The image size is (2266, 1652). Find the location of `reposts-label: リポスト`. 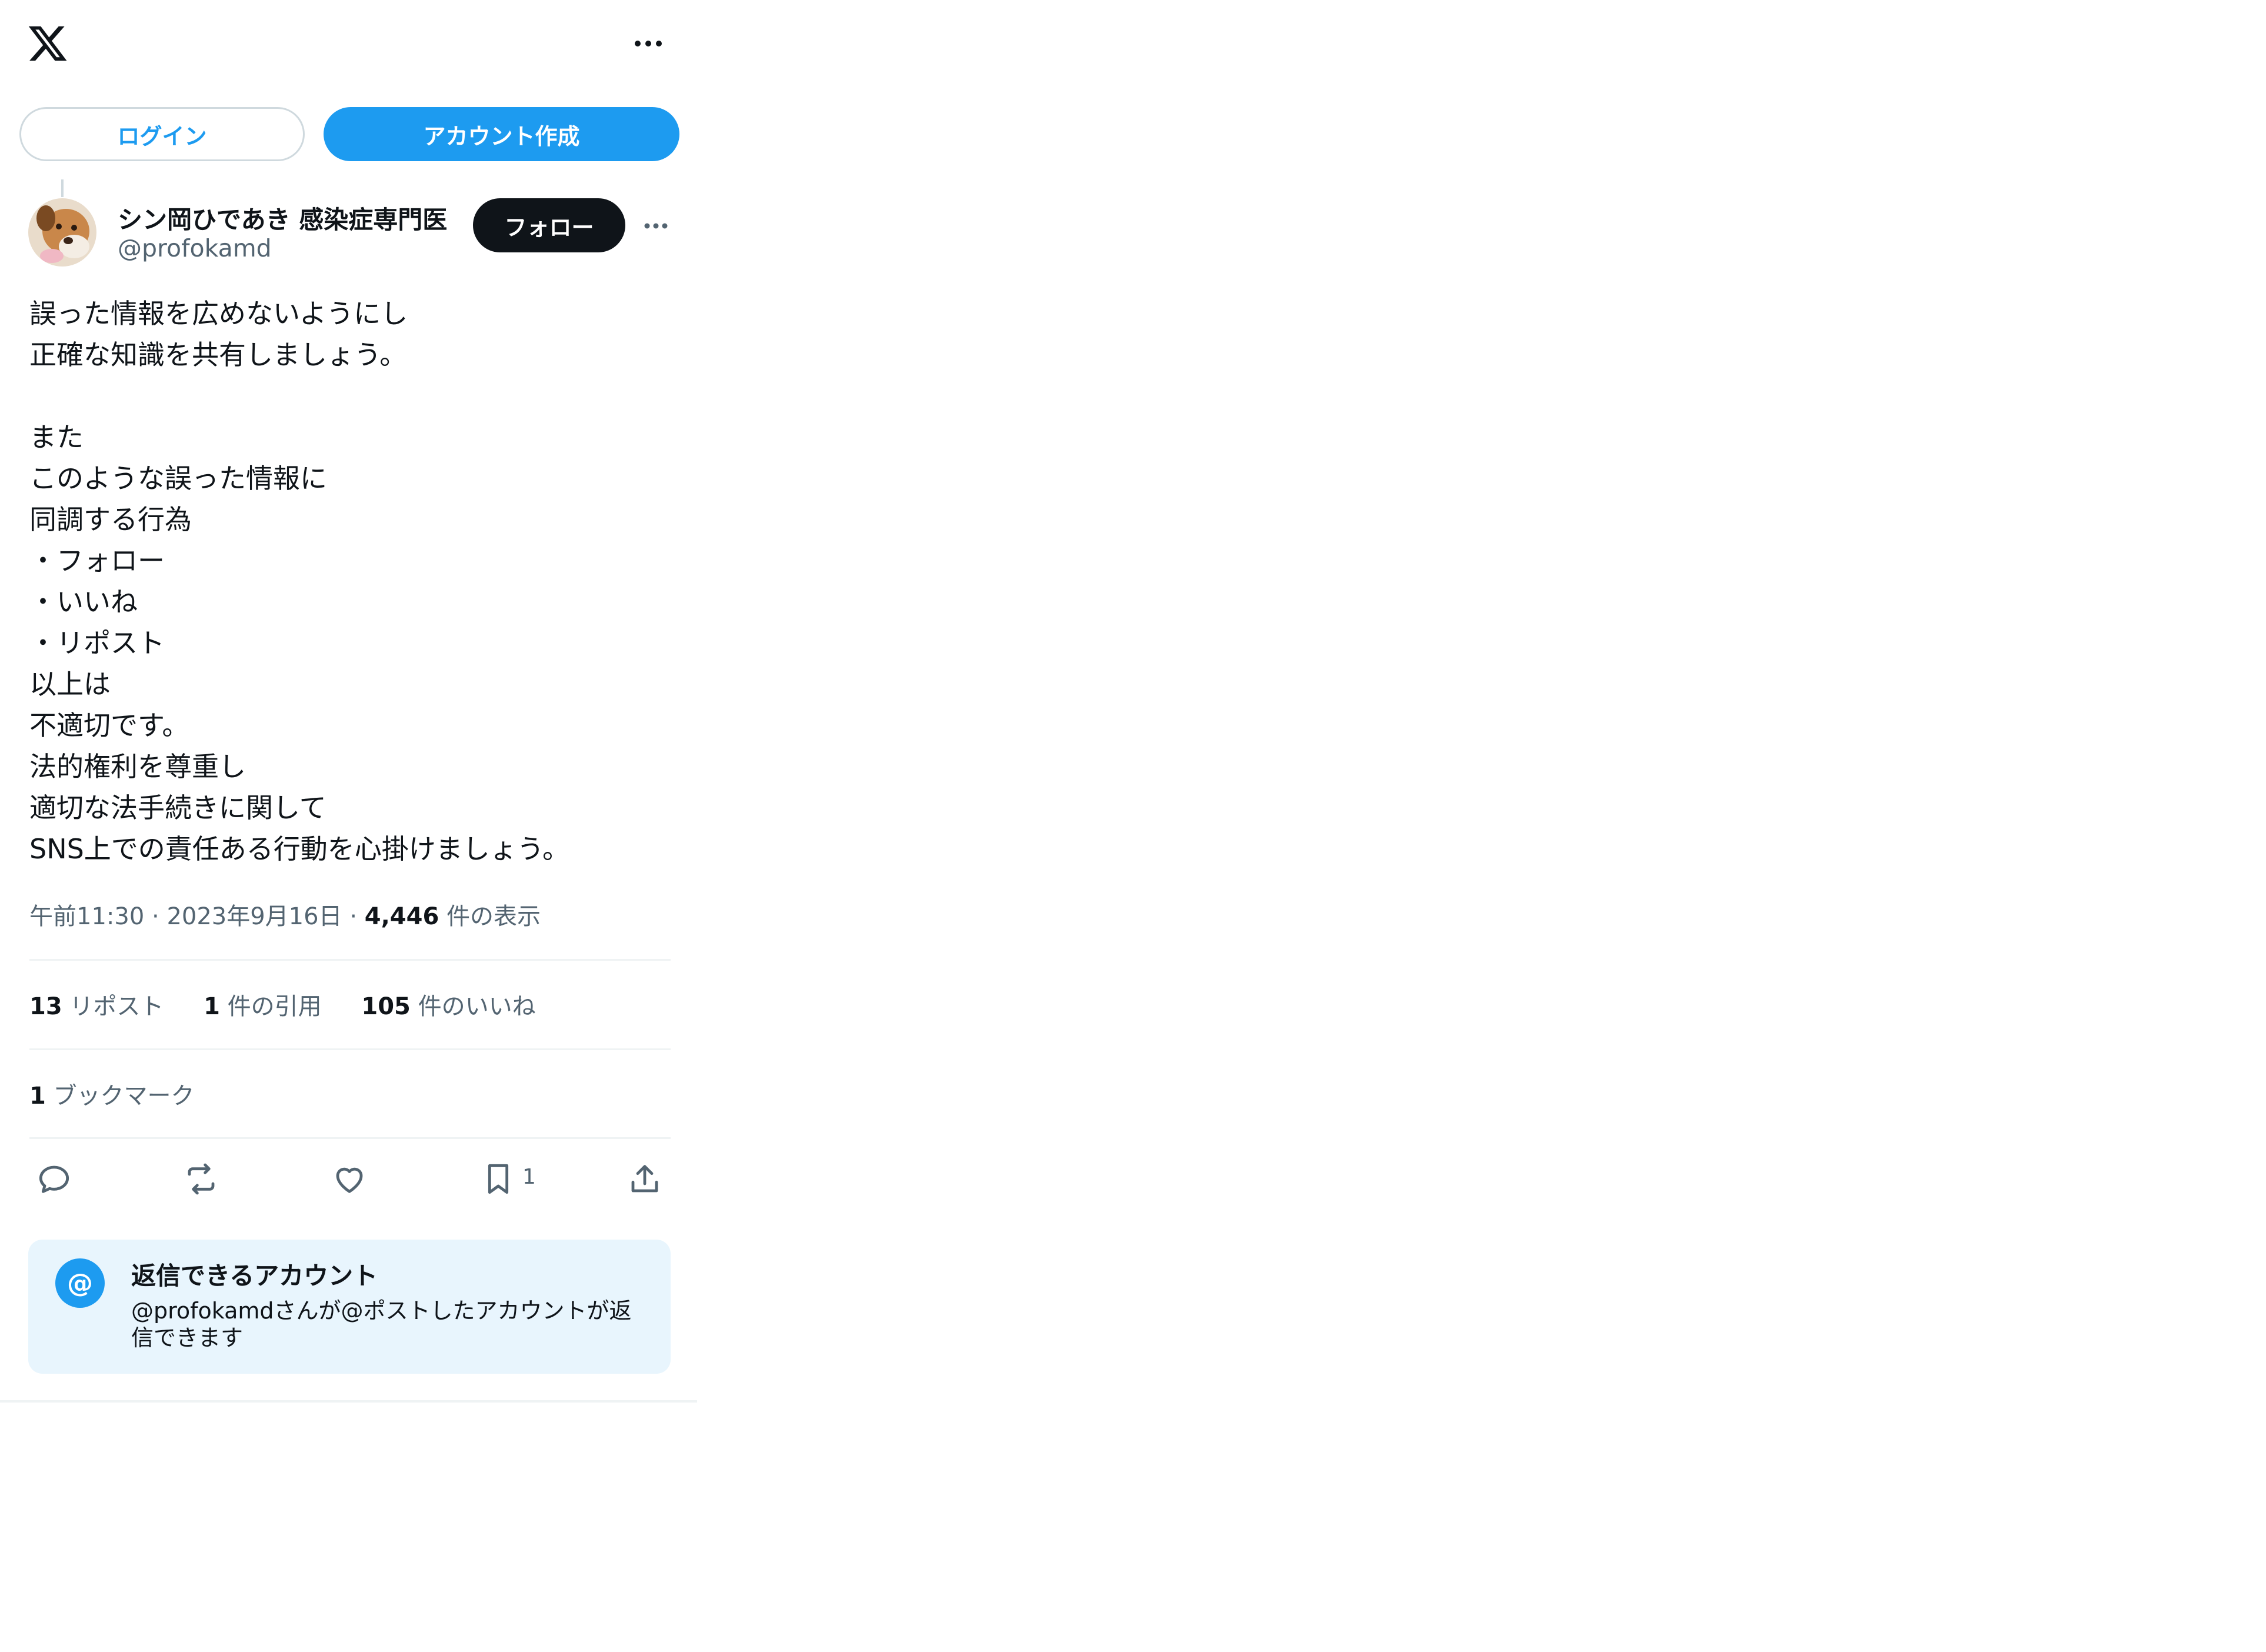

reposts-label: リポスト is located at coordinates (116, 1006).